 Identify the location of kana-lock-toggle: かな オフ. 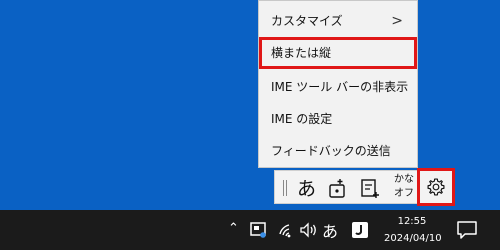
(404, 187).